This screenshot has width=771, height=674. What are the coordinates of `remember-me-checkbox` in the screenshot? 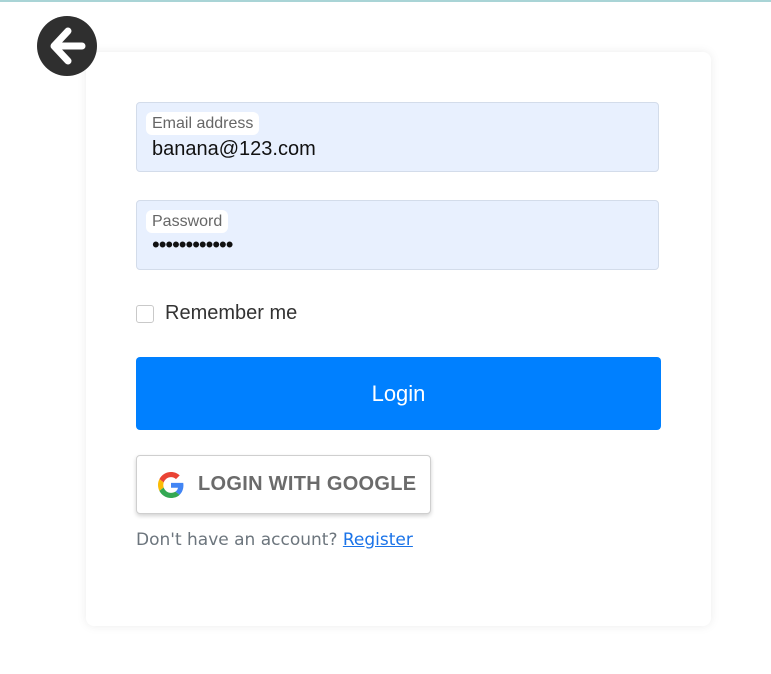 It's located at (145, 313).